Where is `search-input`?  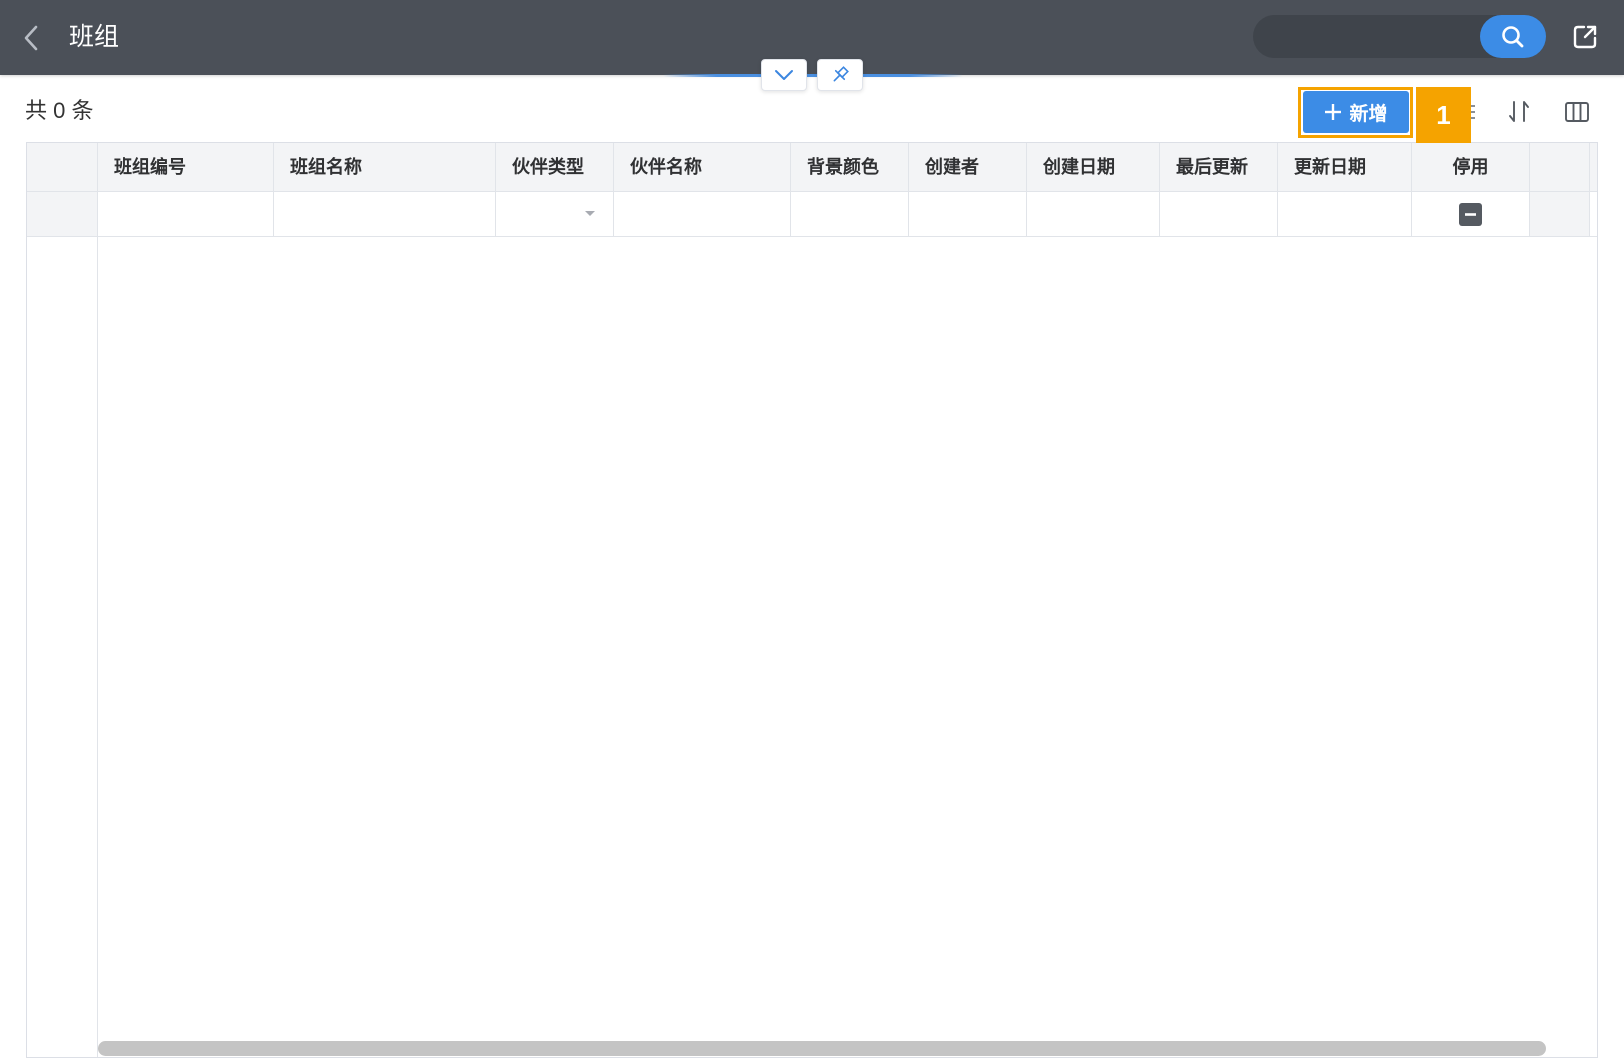 search-input is located at coordinates (1371, 36).